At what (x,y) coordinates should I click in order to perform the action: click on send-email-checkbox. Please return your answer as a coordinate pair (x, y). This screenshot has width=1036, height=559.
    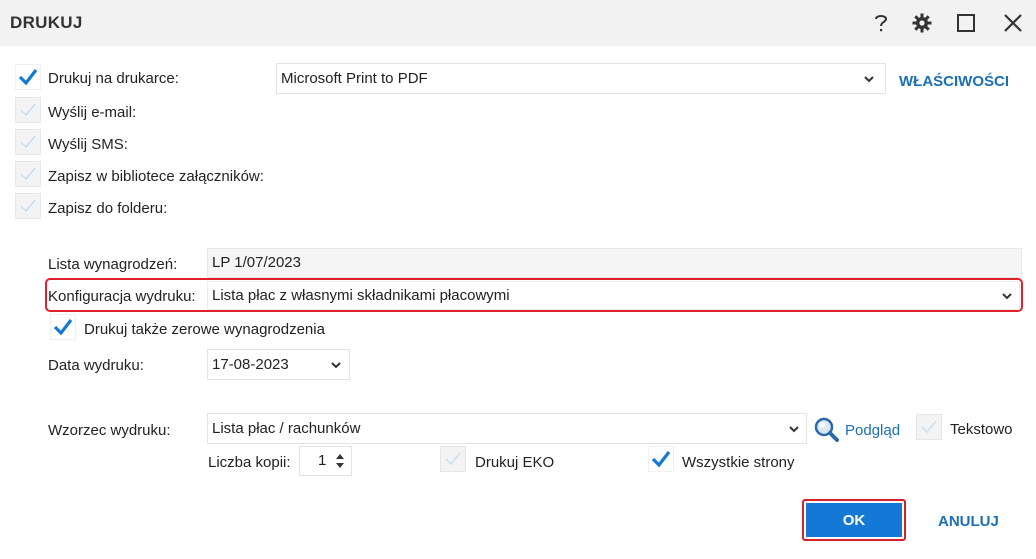
    Looking at the image, I should click on (28, 110).